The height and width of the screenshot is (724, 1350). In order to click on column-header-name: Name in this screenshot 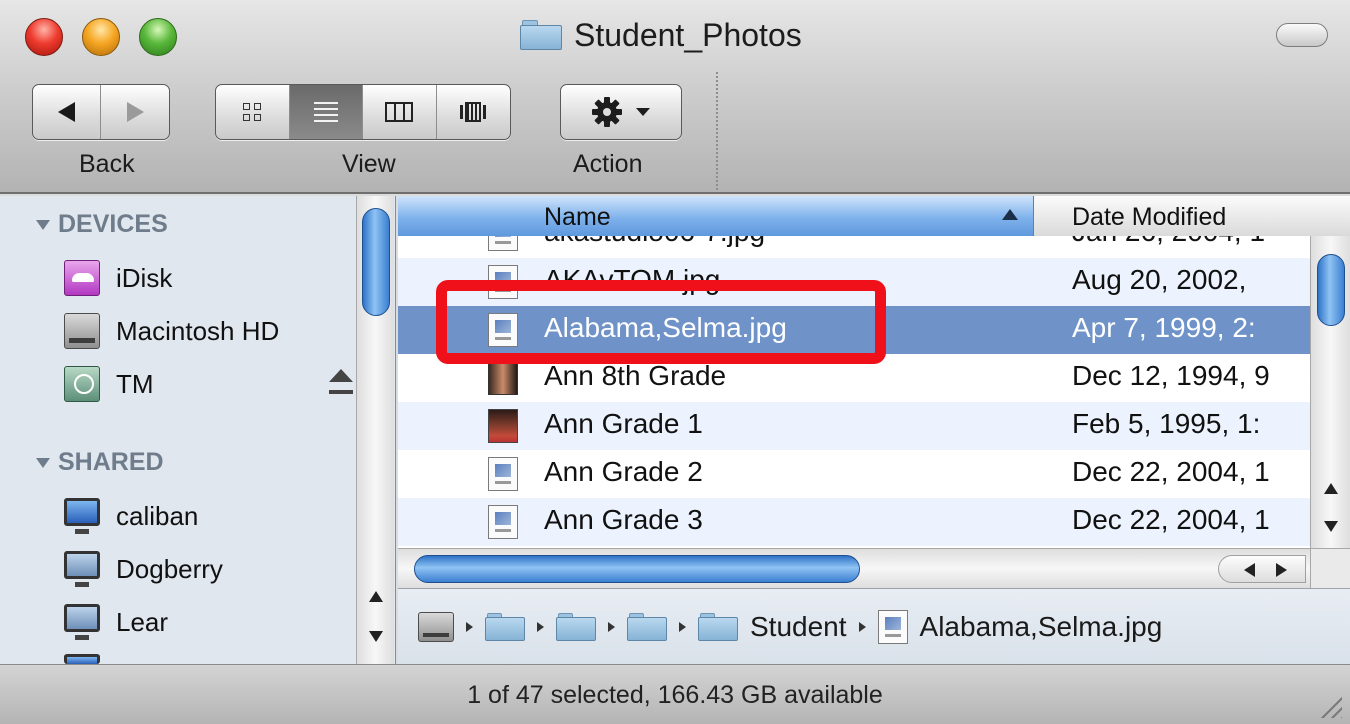, I will do `click(716, 216)`.